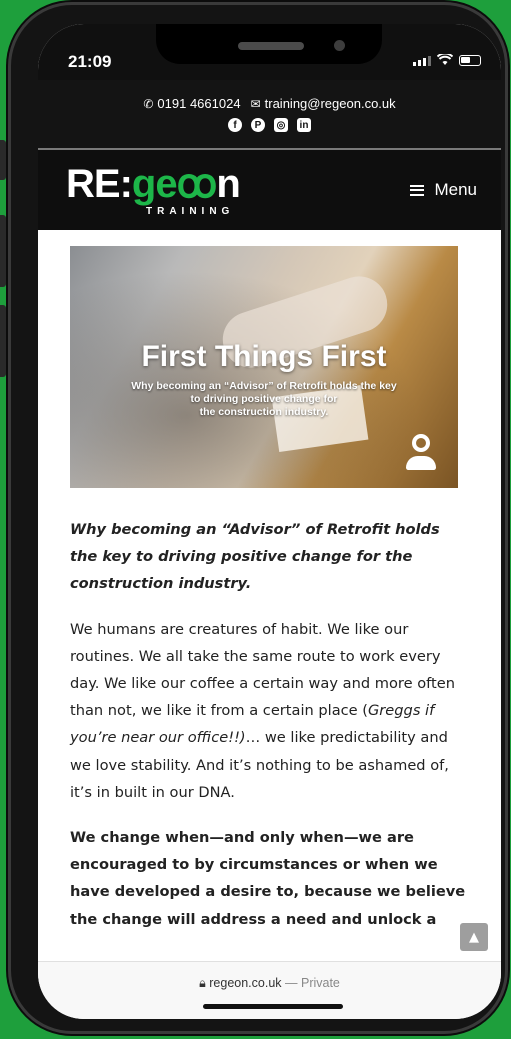 This screenshot has height=1039, width=511. Describe the element at coordinates (197, 184) in the screenshot. I see `logo-figure-icon: ꝏ` at that location.